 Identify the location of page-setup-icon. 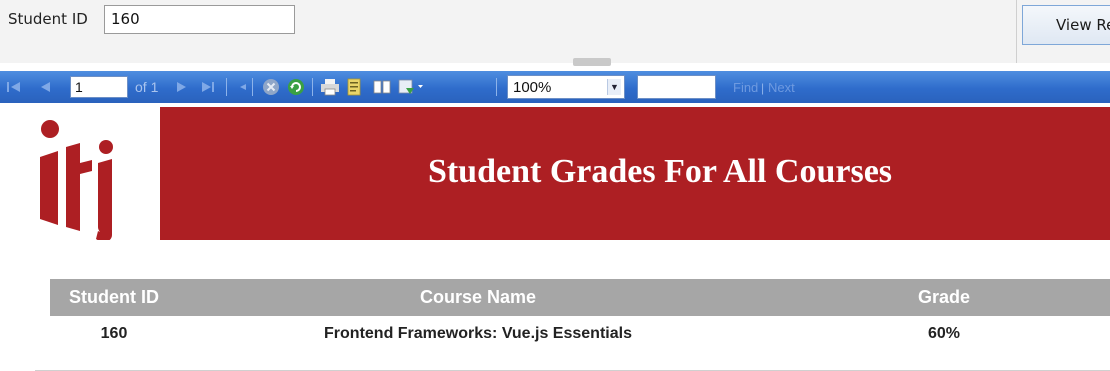
(382, 87).